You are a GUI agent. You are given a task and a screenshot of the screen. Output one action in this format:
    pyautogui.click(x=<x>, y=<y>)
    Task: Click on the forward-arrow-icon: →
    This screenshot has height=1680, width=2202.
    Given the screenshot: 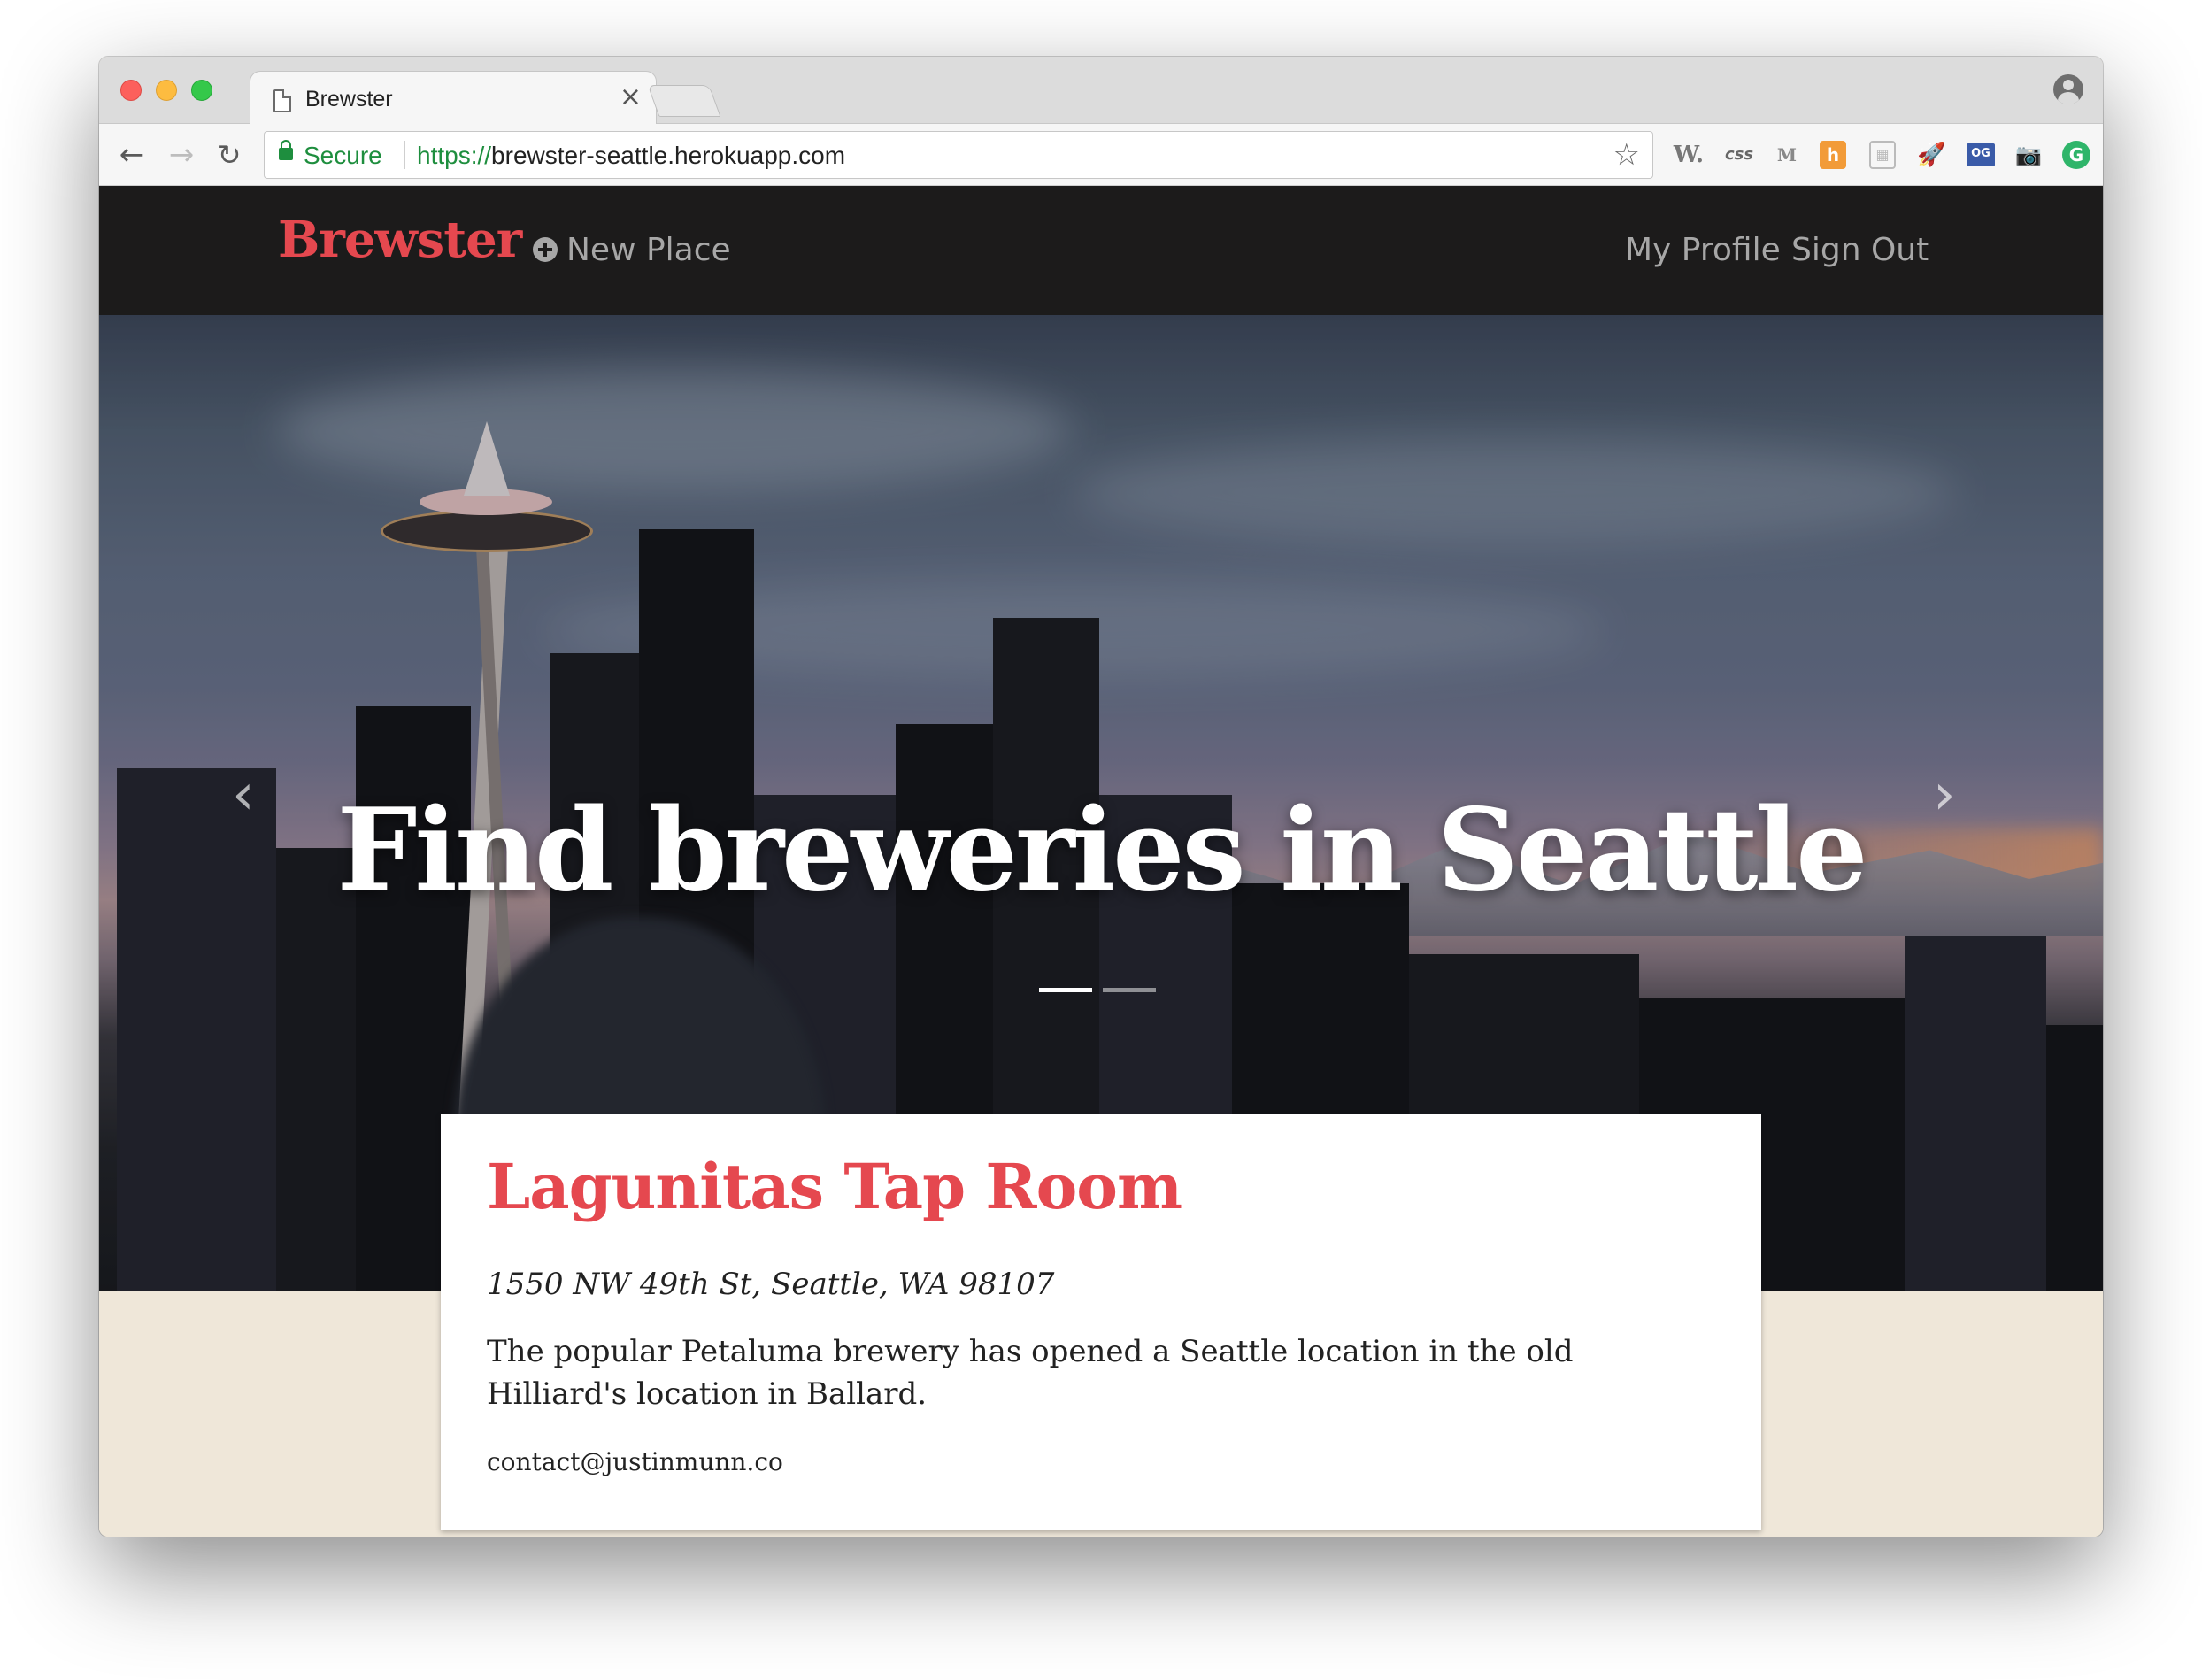 What is the action you would take?
    pyautogui.click(x=181, y=154)
    